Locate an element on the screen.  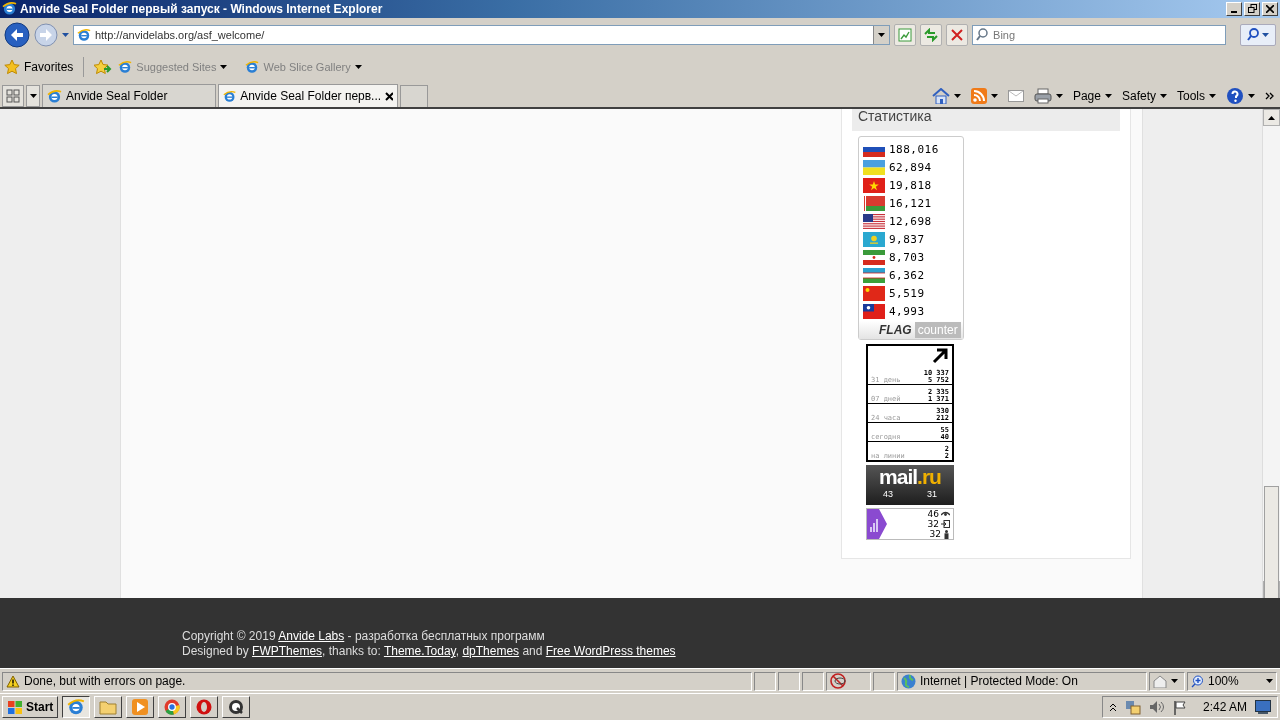
back-button is located at coordinates (17, 34).